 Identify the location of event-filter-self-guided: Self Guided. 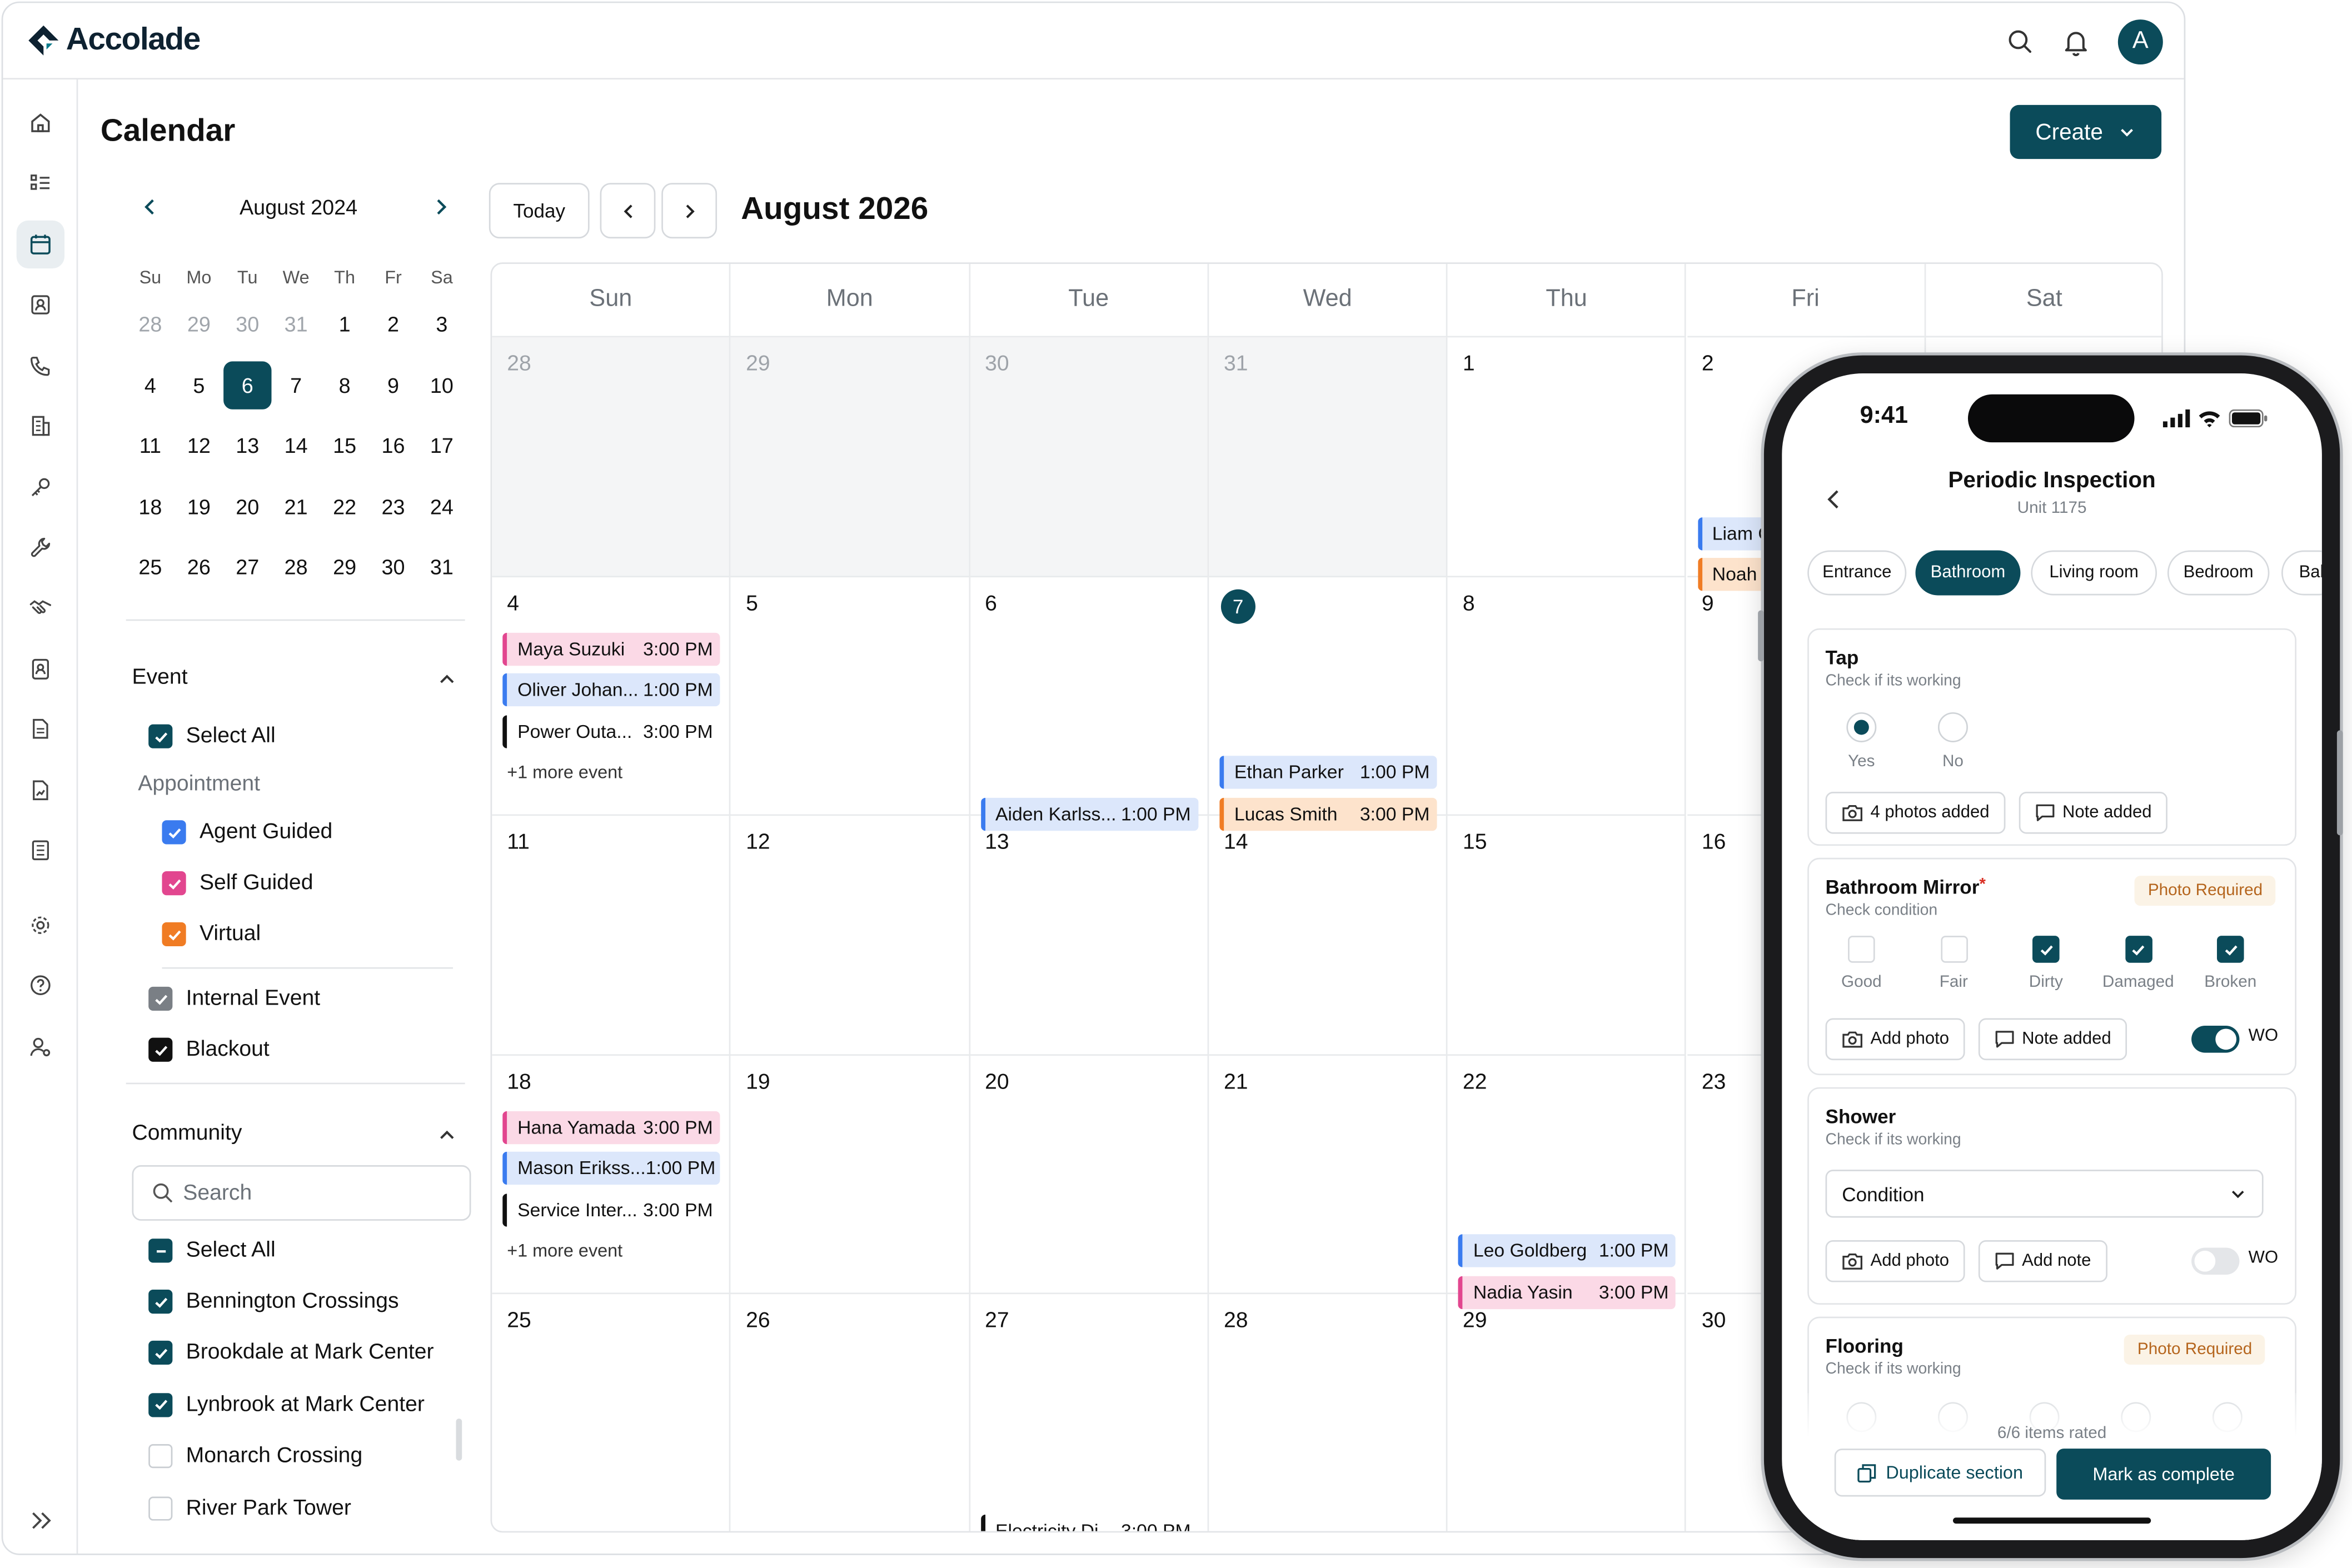
(237, 883).